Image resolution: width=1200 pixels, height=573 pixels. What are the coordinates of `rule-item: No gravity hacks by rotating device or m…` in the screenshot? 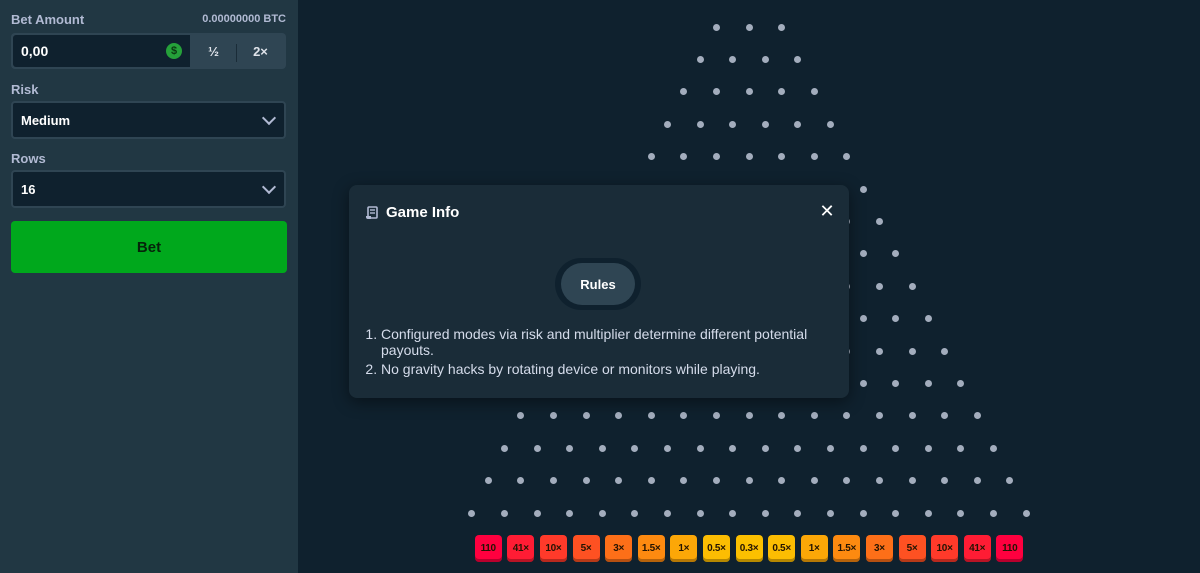 It's located at (605, 369).